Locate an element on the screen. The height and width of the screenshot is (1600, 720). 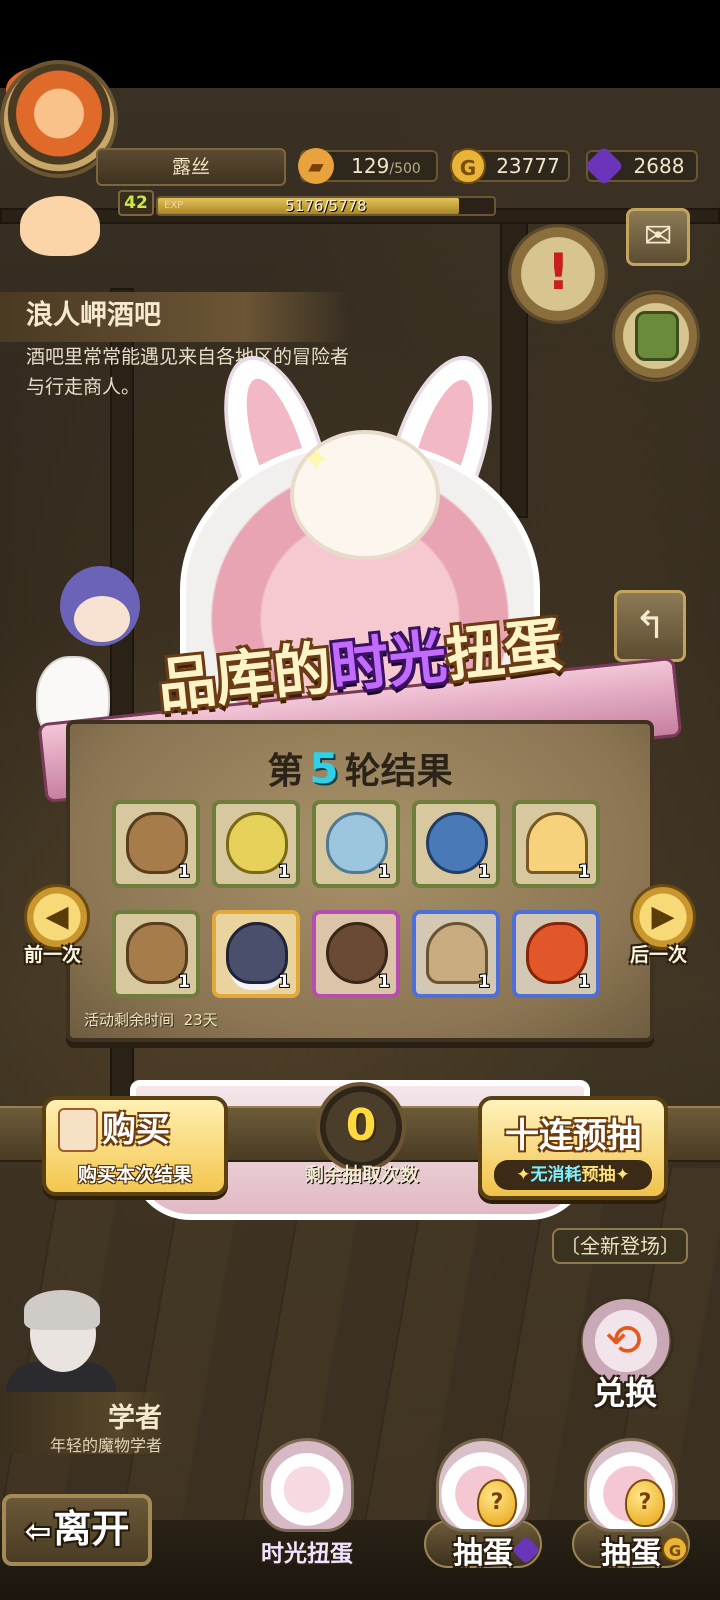
leave-button: ⇦离开 is located at coordinates (77, 1530).